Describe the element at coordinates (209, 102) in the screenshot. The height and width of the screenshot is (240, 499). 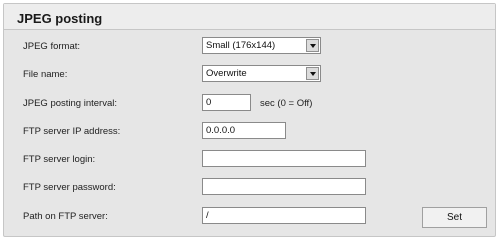
I see `posting-interval-value: 0` at that location.